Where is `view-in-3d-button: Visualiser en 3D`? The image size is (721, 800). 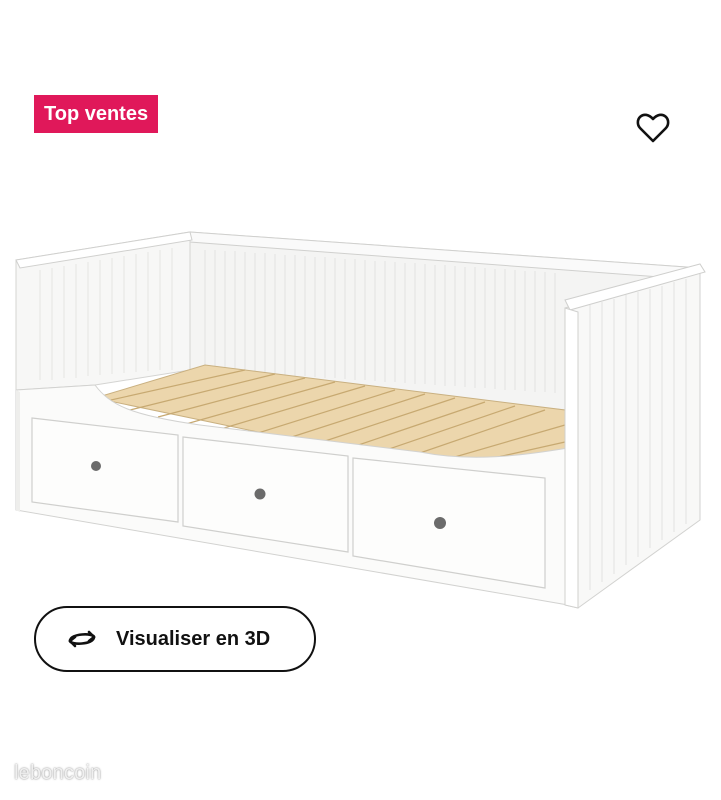 view-in-3d-button: Visualiser en 3D is located at coordinates (175, 639).